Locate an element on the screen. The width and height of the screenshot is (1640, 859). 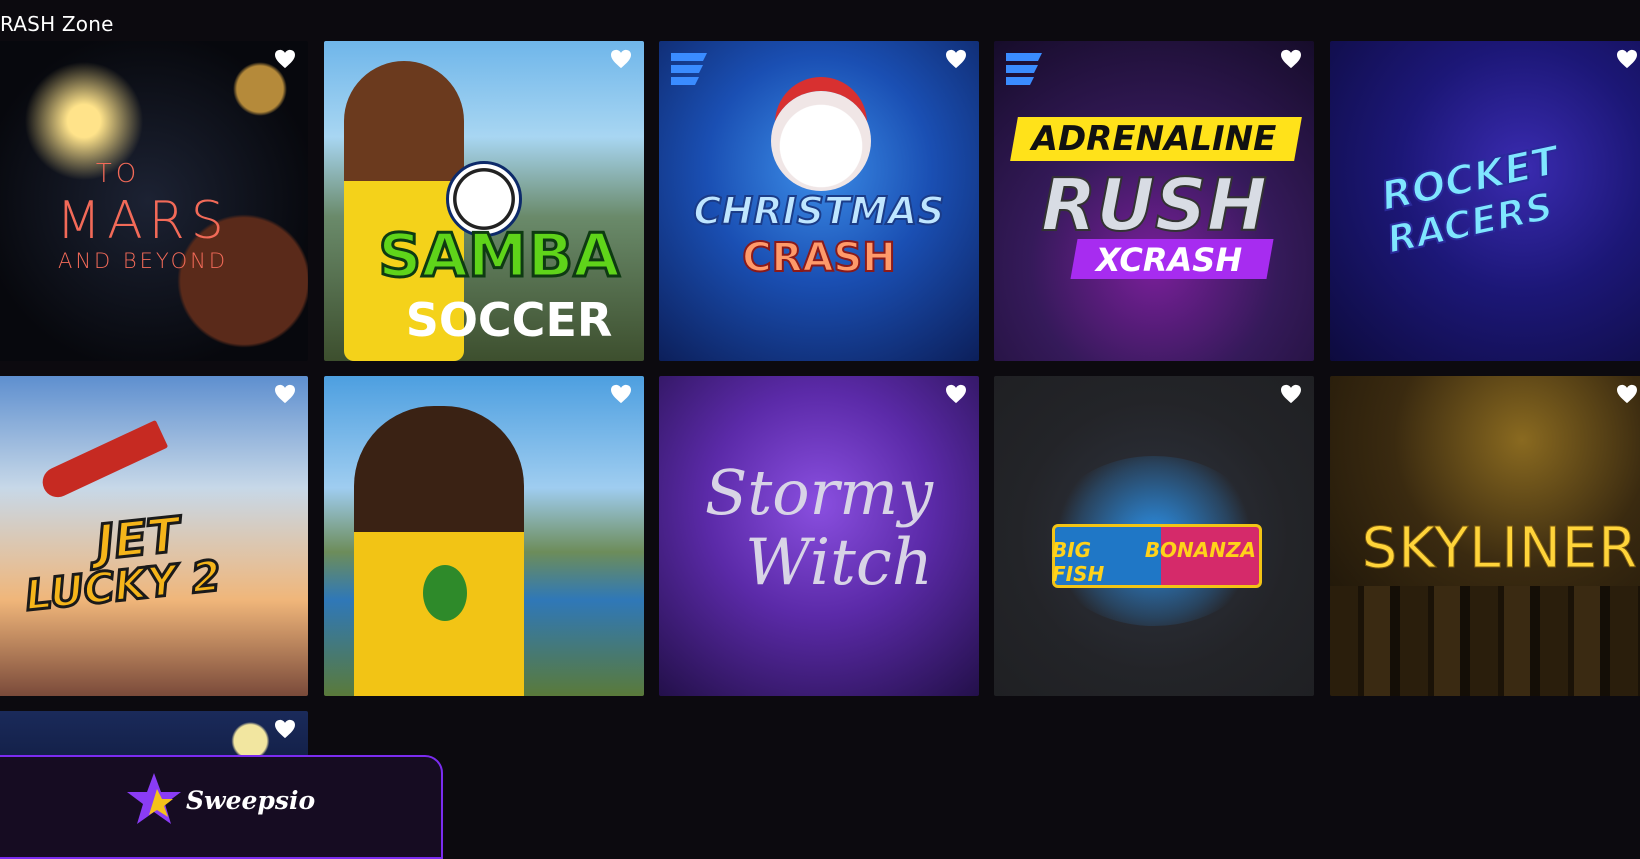
game-tile-skyliner: SKYLINER is located at coordinates (1485, 536).